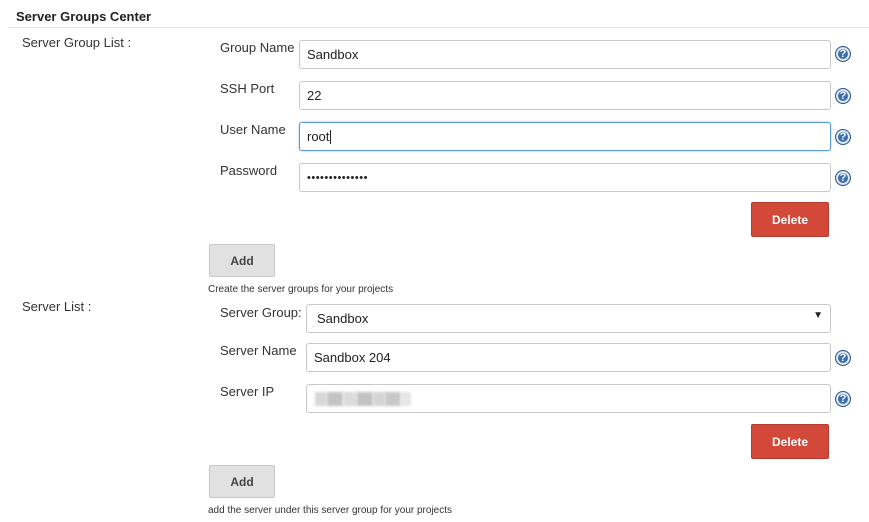 This screenshot has width=869, height=522. Describe the element at coordinates (337, 177) in the screenshot. I see `password-value: ••••••••••••••` at that location.